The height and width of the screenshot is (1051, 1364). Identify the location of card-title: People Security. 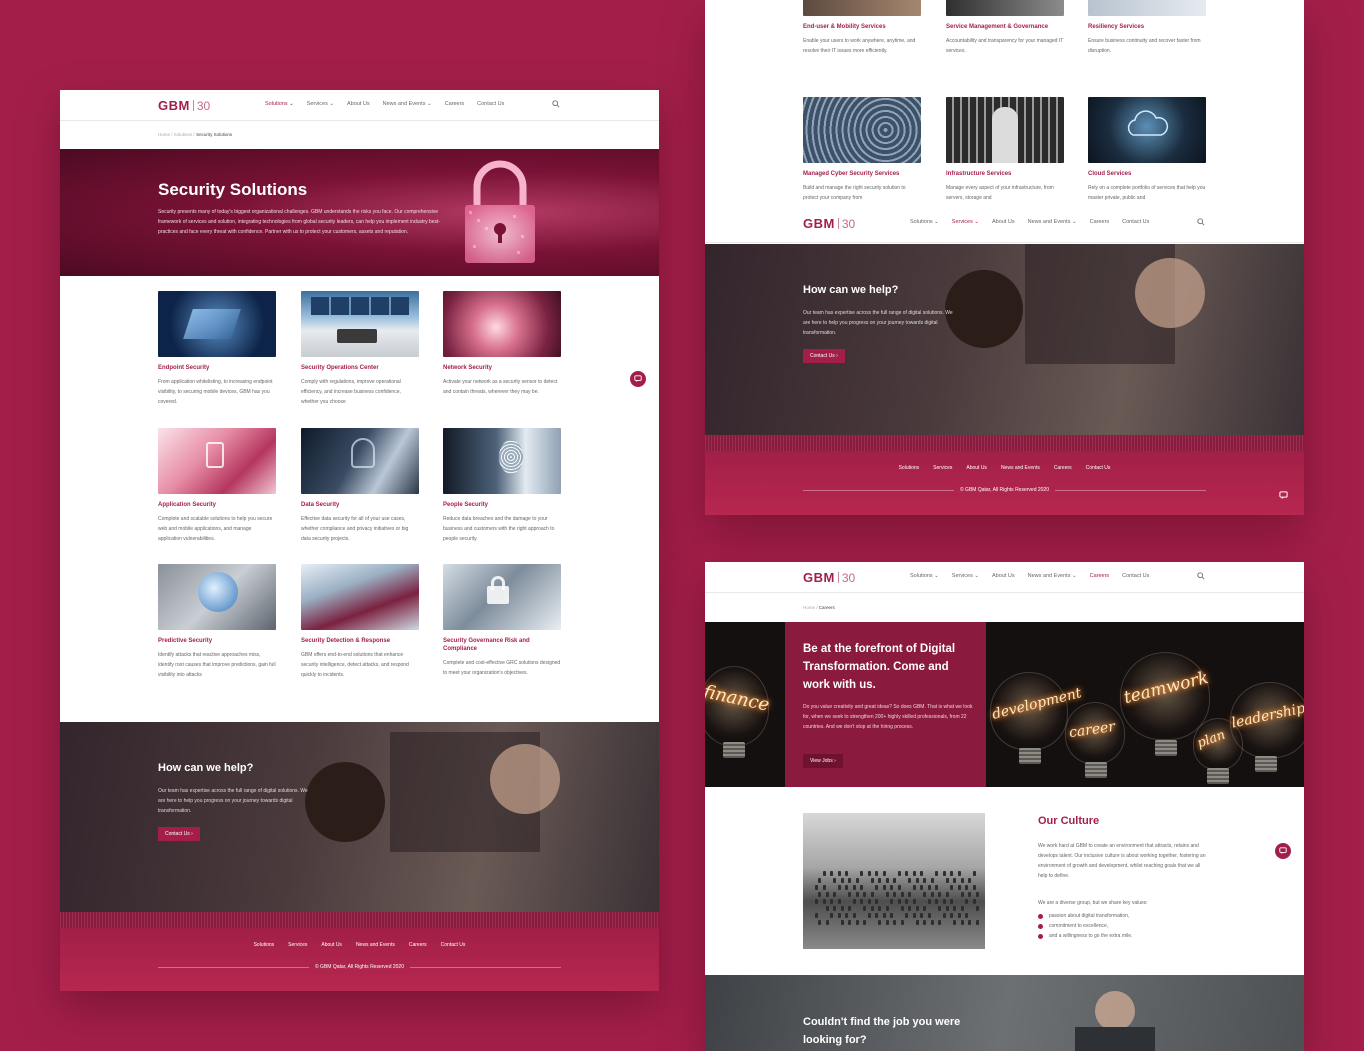
(502, 505).